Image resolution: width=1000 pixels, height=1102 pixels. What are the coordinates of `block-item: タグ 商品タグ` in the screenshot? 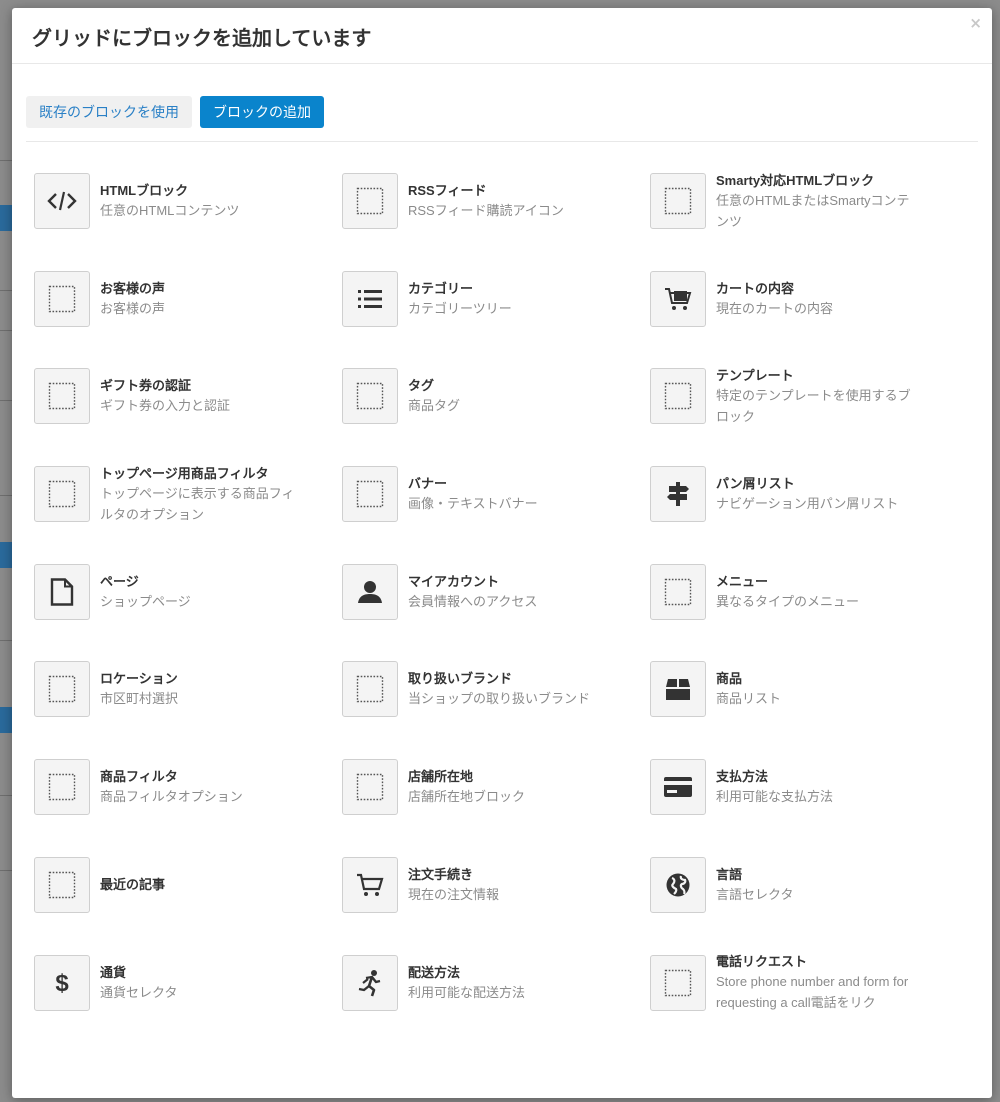 It's located at (496, 396).